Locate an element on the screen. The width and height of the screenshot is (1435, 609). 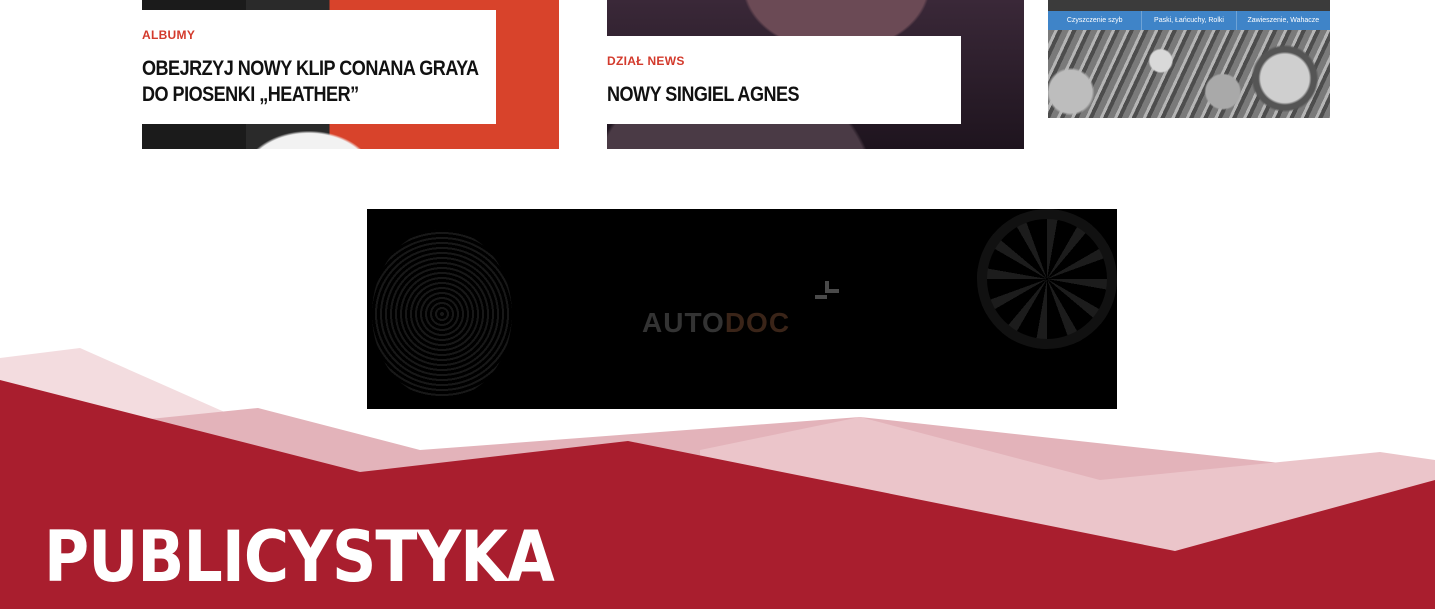
logo-text-doc: DOC is located at coordinates (757, 322).